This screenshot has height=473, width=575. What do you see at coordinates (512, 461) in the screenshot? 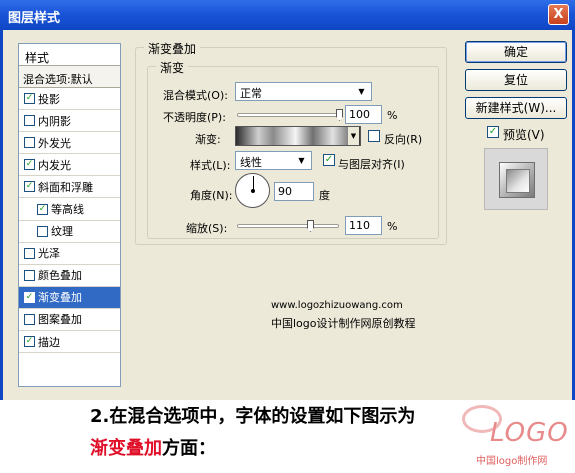
I see `logo-subtitle: 中国logo制作网` at bounding box center [512, 461].